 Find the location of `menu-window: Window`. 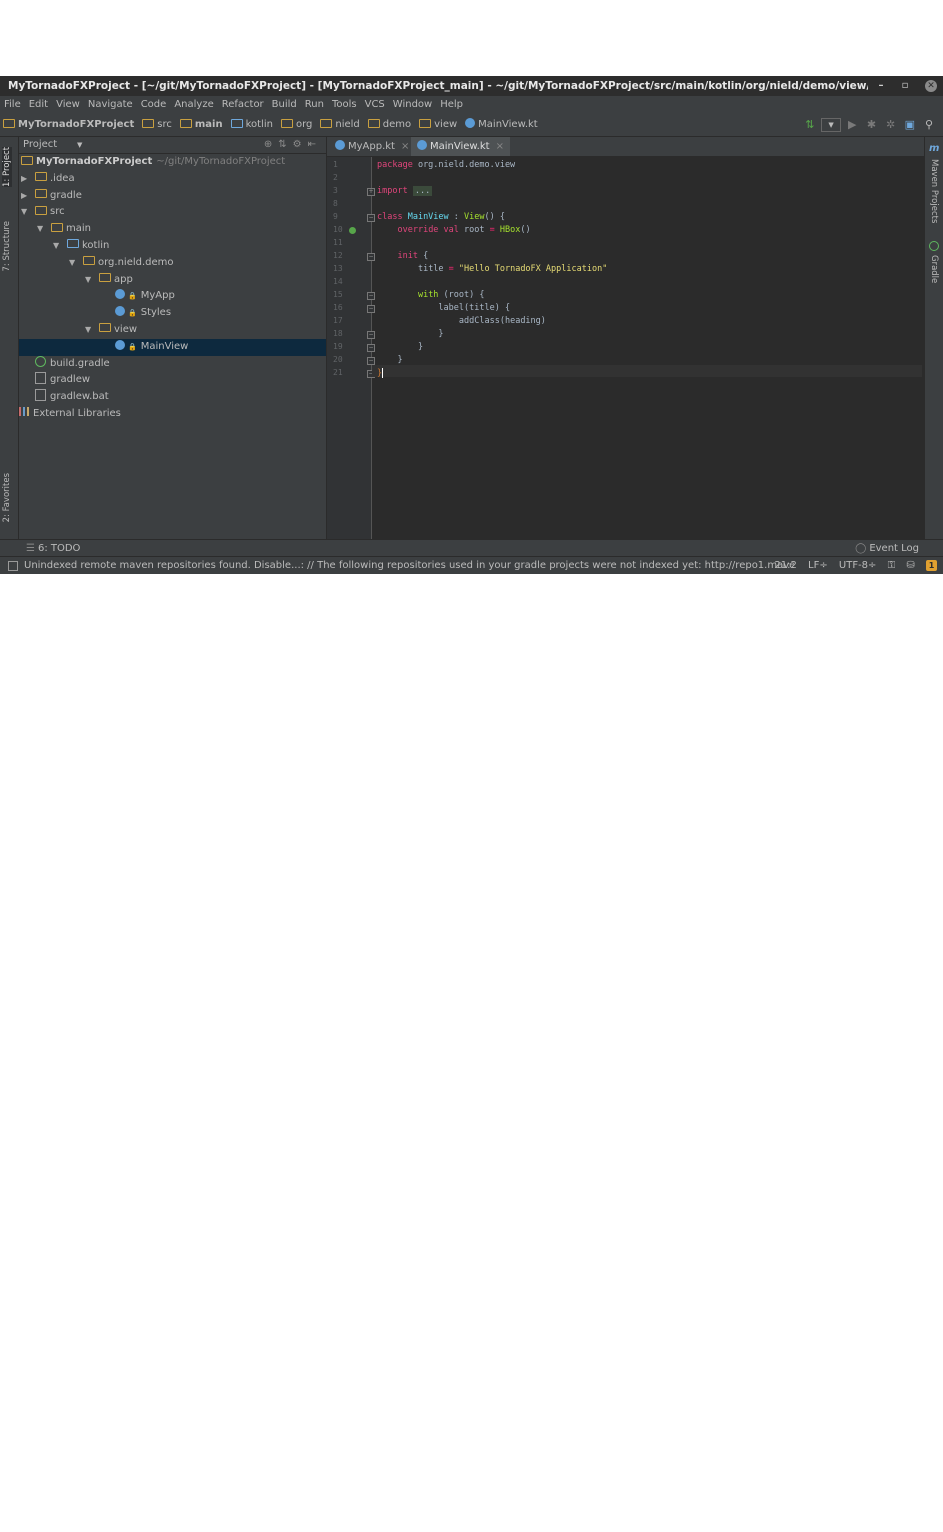

menu-window: Window is located at coordinates (412, 105).